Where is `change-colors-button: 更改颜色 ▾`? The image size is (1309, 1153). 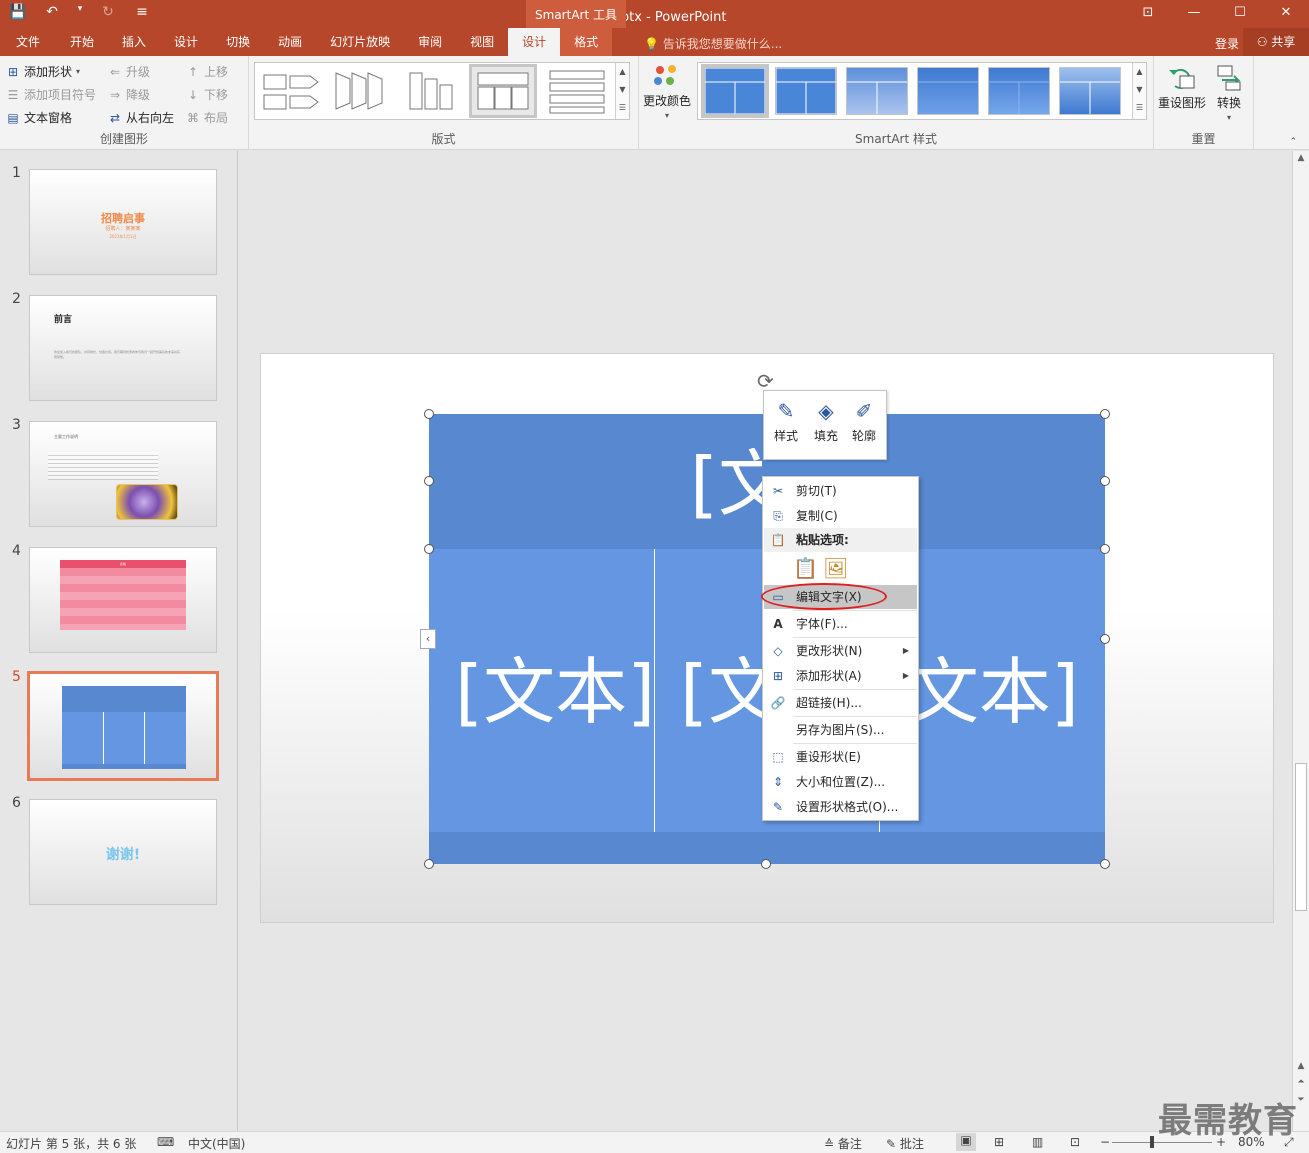
change-colors-button: 更改颜色 ▾ is located at coordinates (667, 92).